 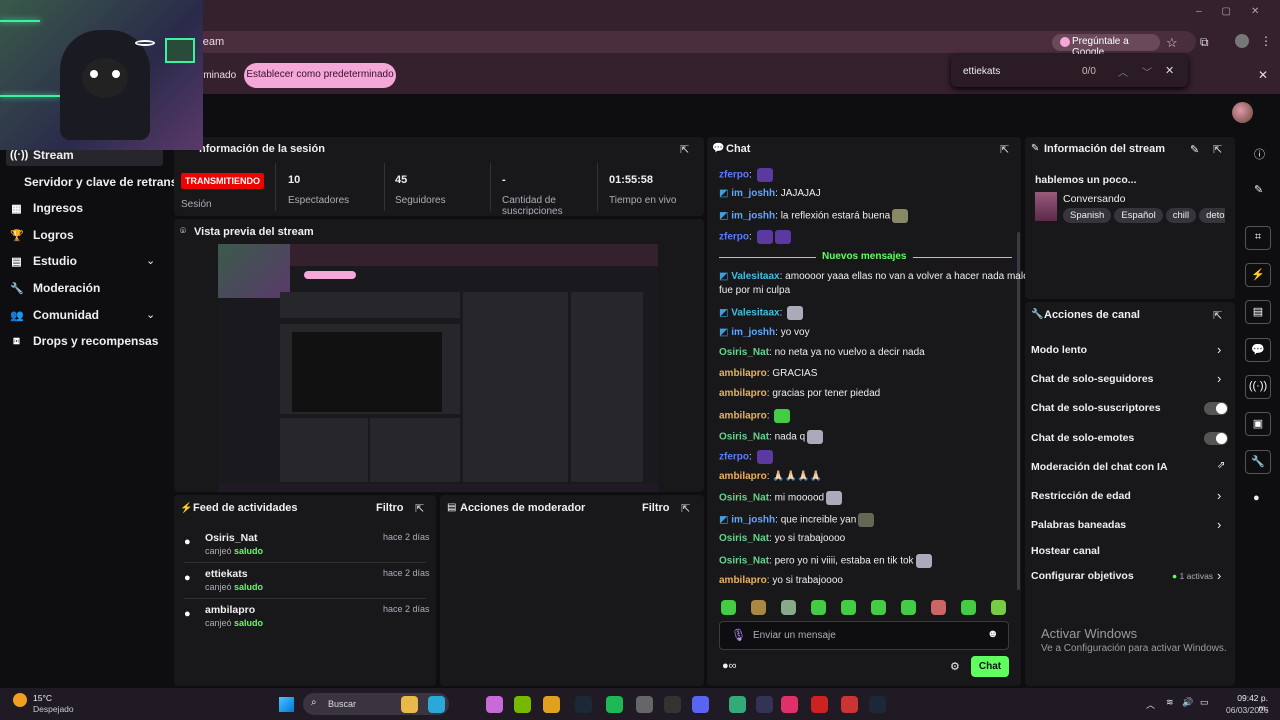 I want to click on riot-icon, so click(x=849, y=704).